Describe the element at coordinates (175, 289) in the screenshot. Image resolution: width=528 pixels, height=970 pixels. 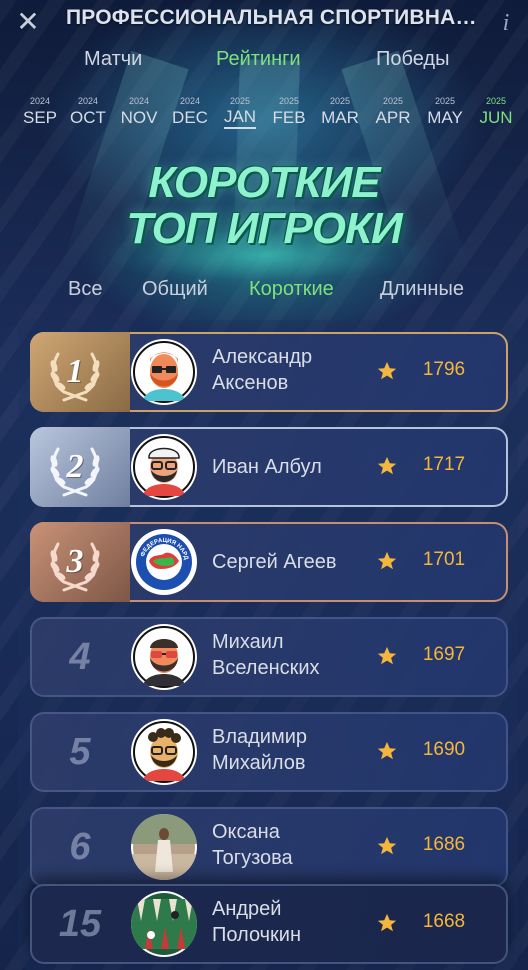
I see `filter-overall: Общий` at that location.